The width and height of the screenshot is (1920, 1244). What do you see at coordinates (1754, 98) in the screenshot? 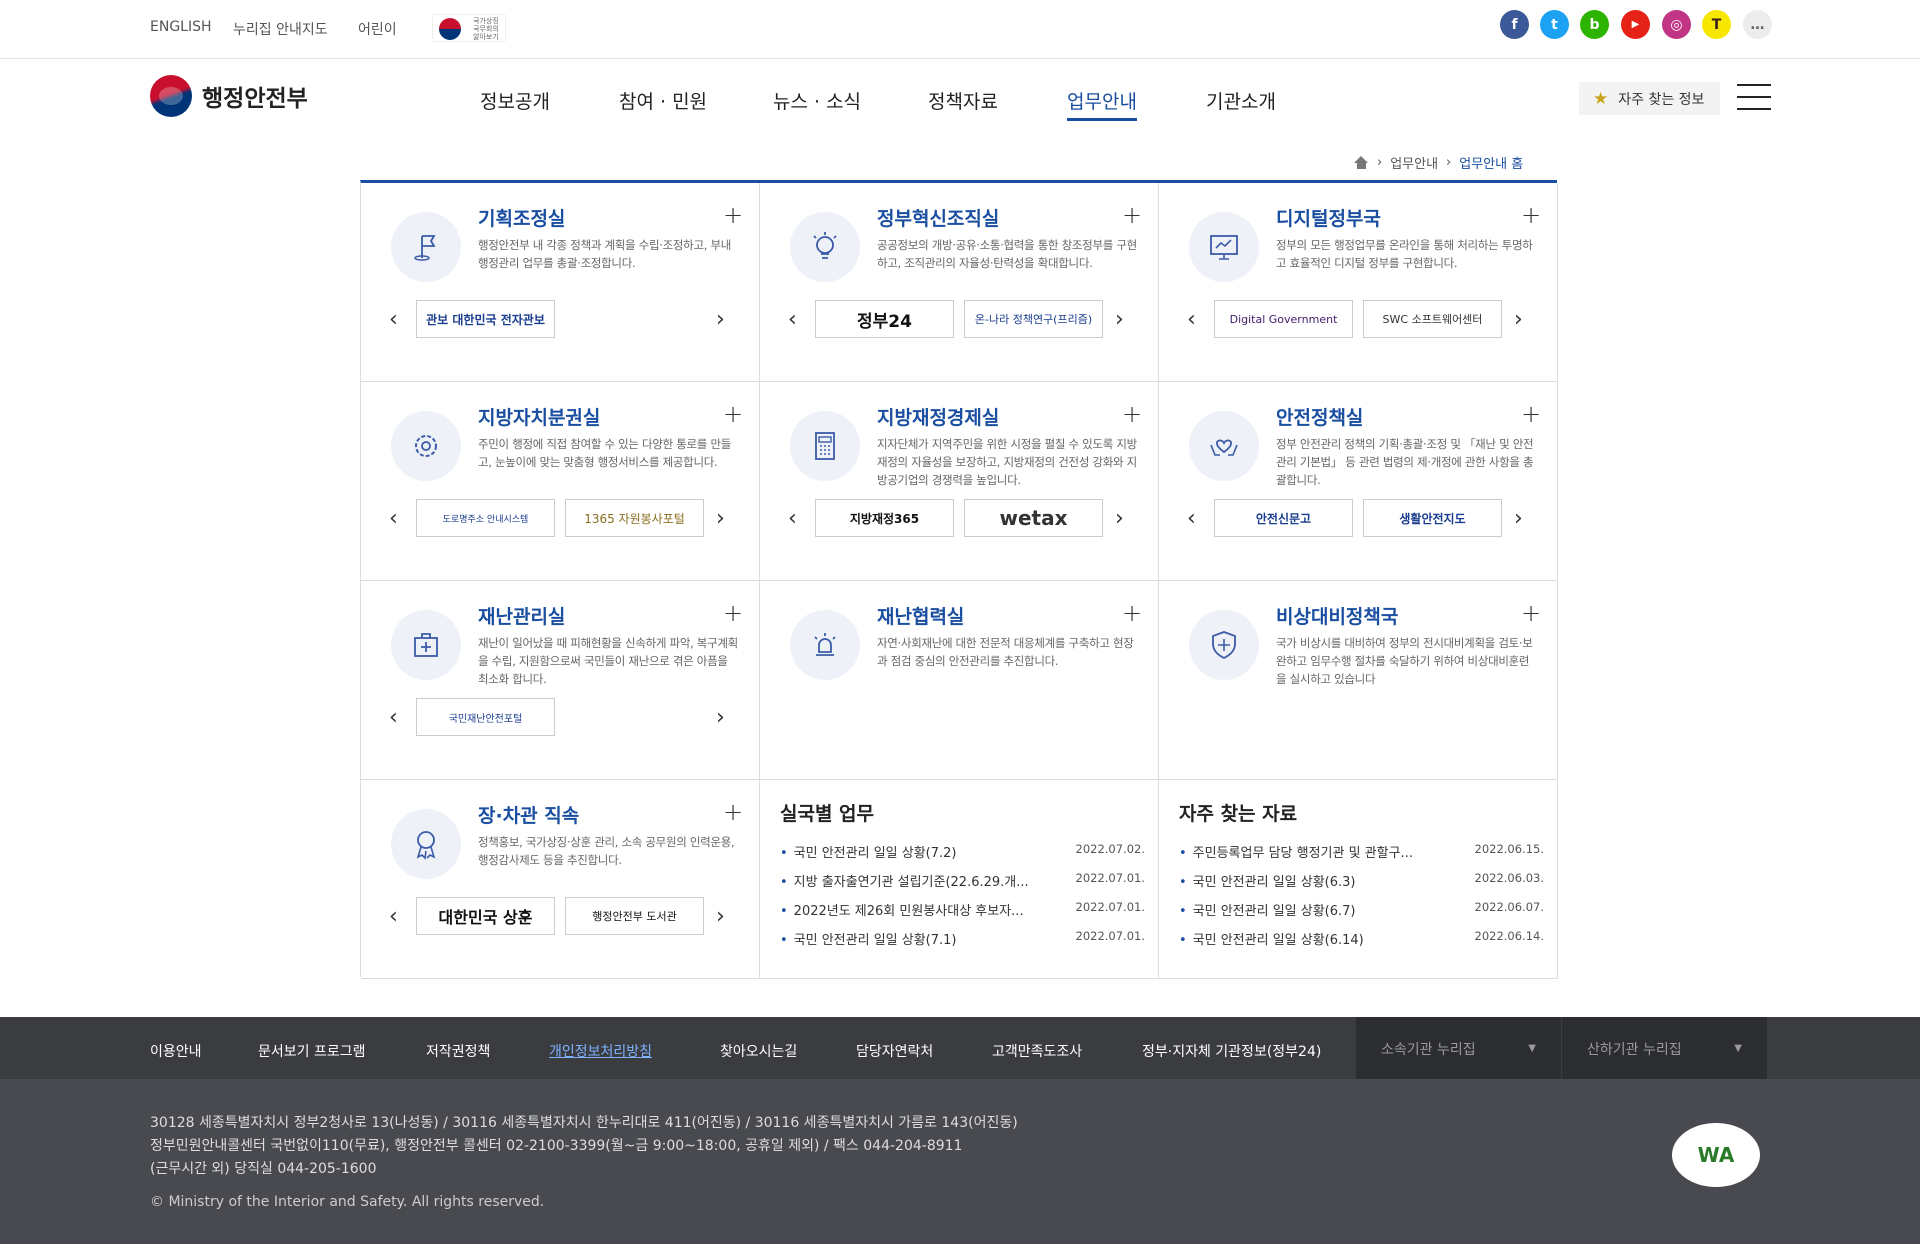
I see `menu-icon` at bounding box center [1754, 98].